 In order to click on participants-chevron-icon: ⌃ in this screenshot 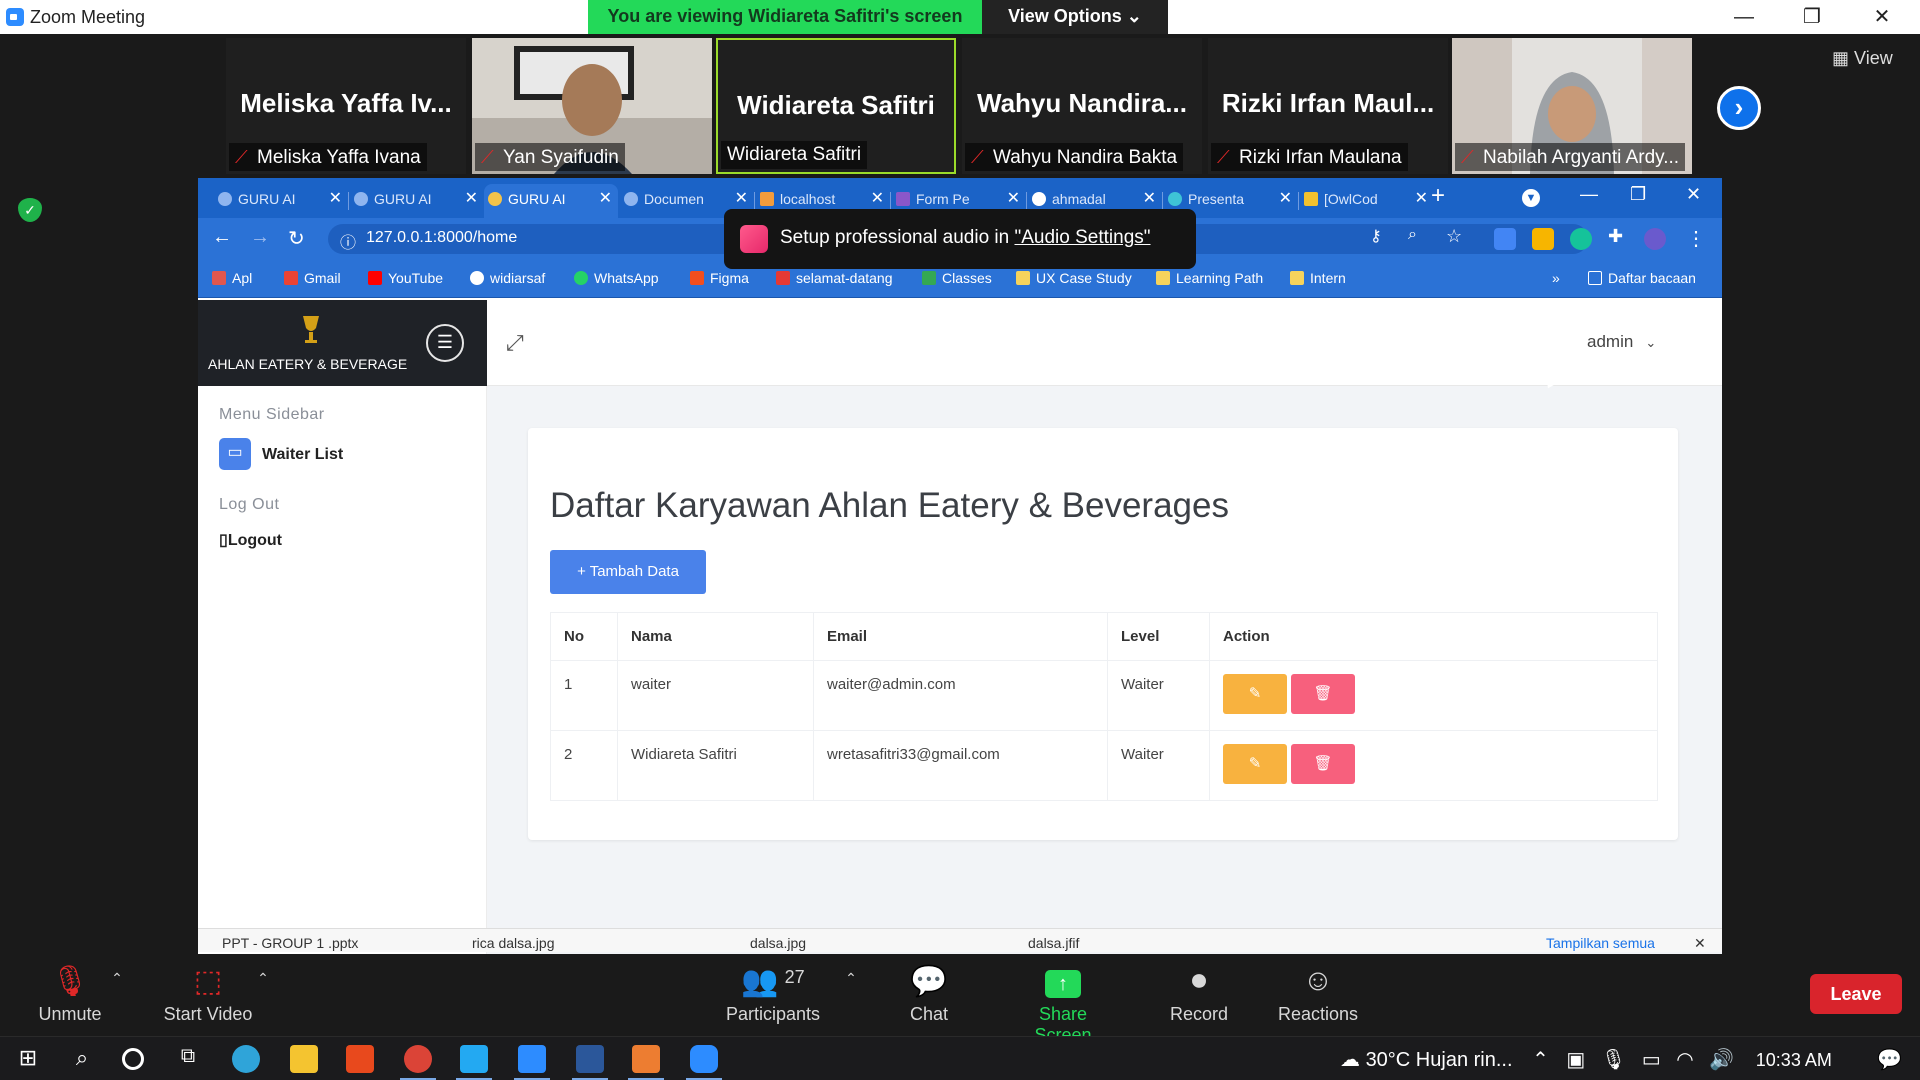, I will do `click(851, 978)`.